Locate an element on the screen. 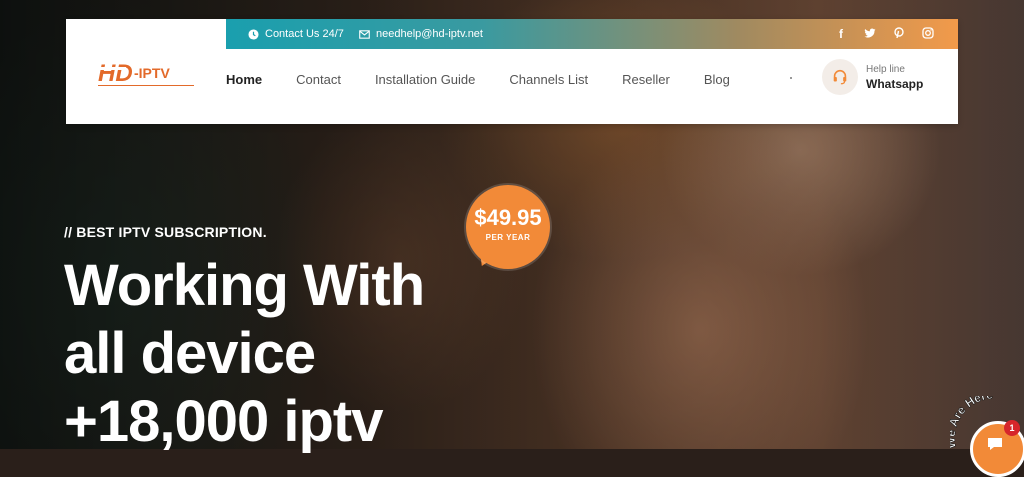 The height and width of the screenshot is (477, 1024). nav-reseller: Reseller is located at coordinates (646, 79).